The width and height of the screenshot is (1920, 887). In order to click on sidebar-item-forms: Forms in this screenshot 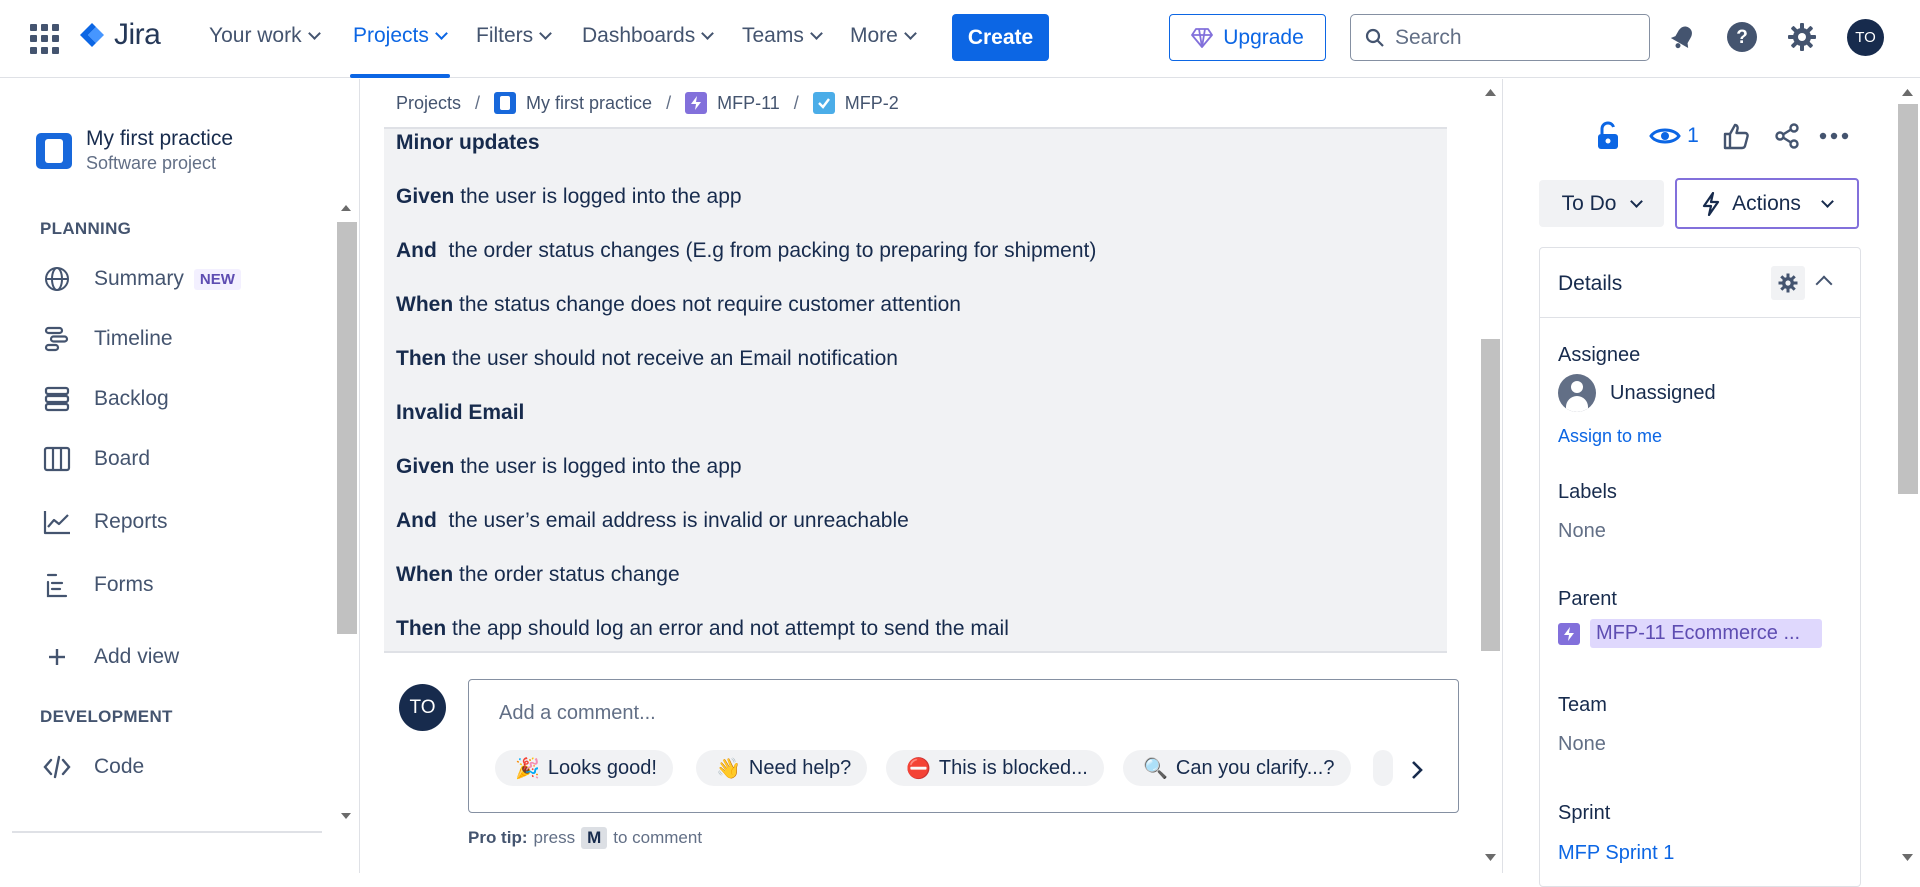, I will do `click(98, 585)`.